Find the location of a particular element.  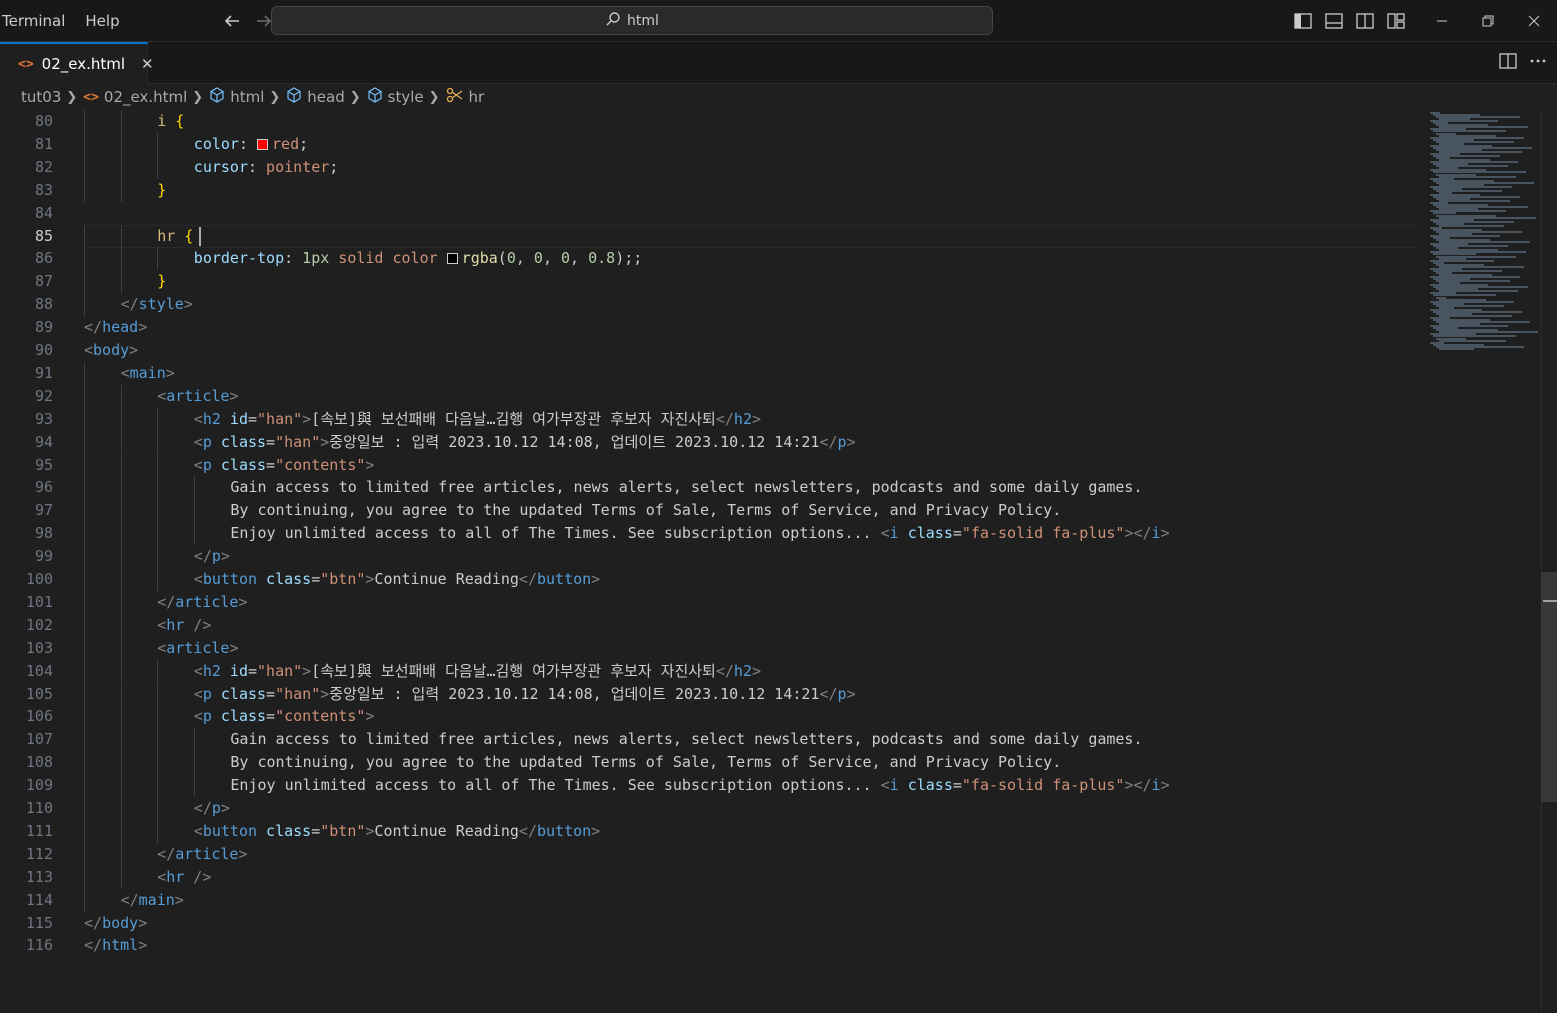

code-line: </head> is located at coordinates (115, 327).